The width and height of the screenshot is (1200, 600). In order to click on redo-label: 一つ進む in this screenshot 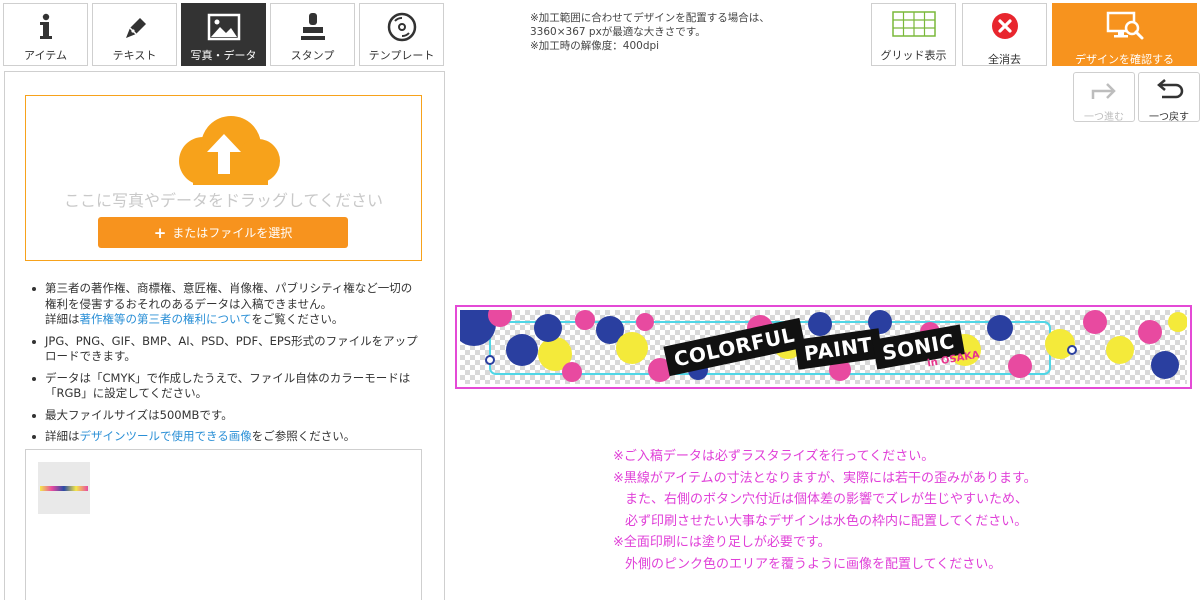, I will do `click(1104, 117)`.